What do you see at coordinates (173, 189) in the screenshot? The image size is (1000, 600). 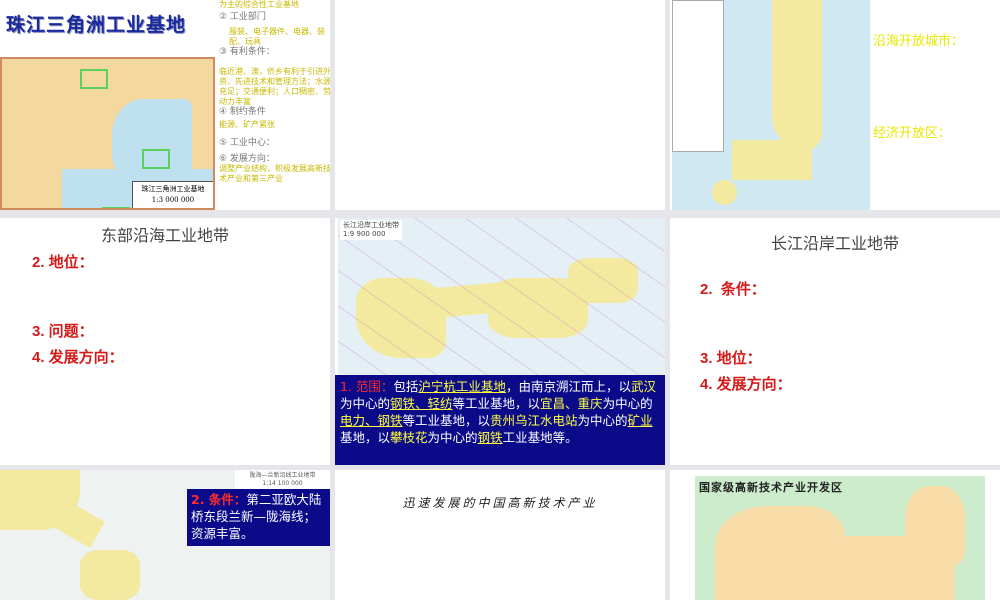 I see `map-caption: 珠江三角洲工业基地` at bounding box center [173, 189].